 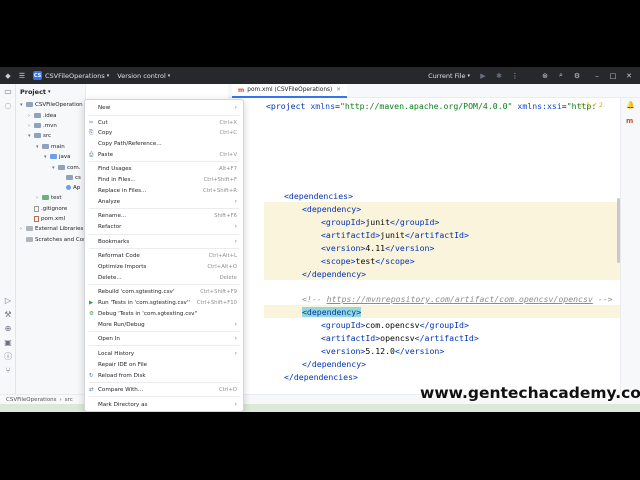 I want to click on menu-item-reformat-code: Reformat Code Ctrl+Alt+L, so click(x=164, y=256).